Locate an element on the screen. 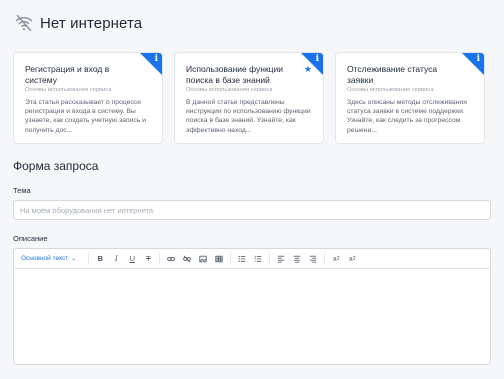  table-button is located at coordinates (219, 259).